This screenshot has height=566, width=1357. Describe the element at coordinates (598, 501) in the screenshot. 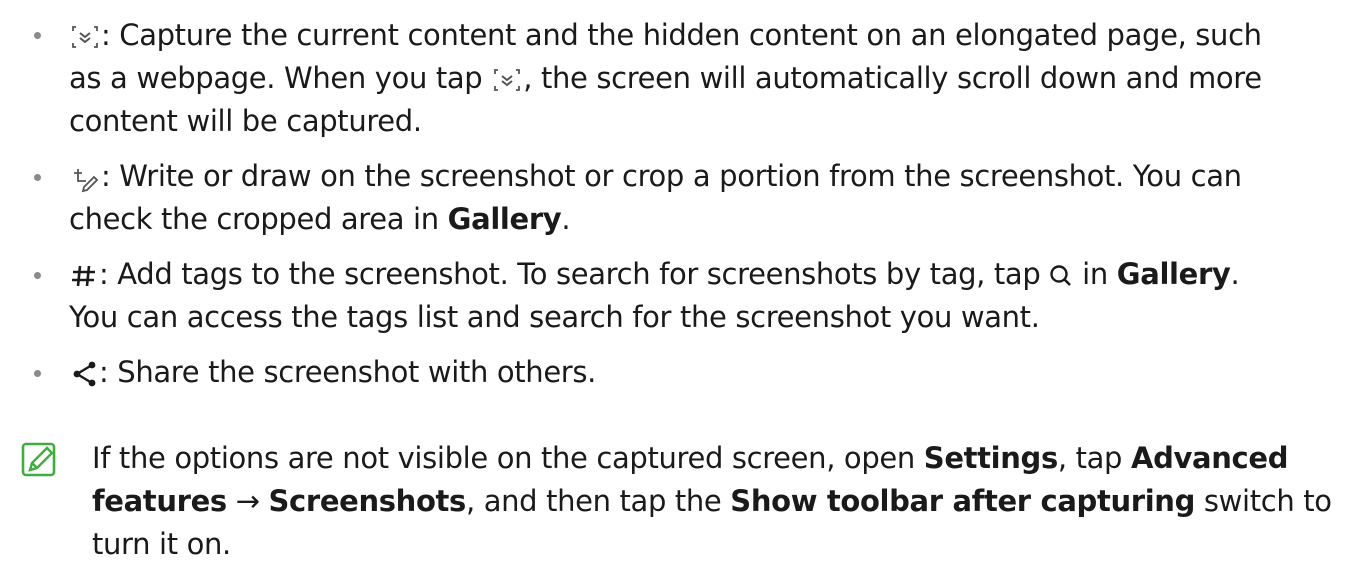

I see `text-segment: , and then tap the` at that location.